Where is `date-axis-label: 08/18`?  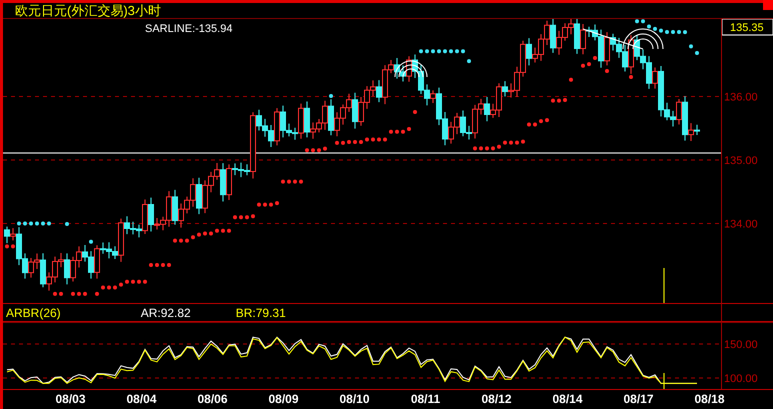
date-axis-label: 08/18 is located at coordinates (709, 399).